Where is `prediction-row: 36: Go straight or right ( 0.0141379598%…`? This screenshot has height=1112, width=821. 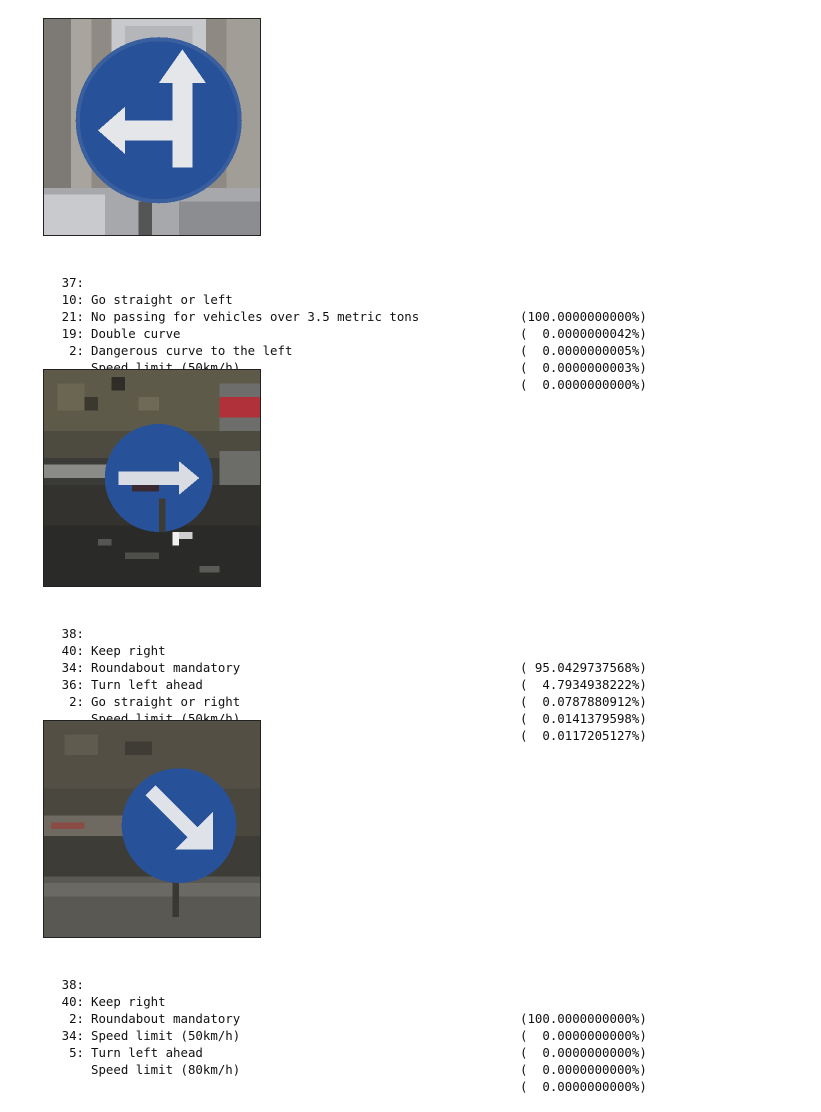
prediction-row: 36: Go straight or right ( 0.0141379598%… is located at coordinates (410, 692).